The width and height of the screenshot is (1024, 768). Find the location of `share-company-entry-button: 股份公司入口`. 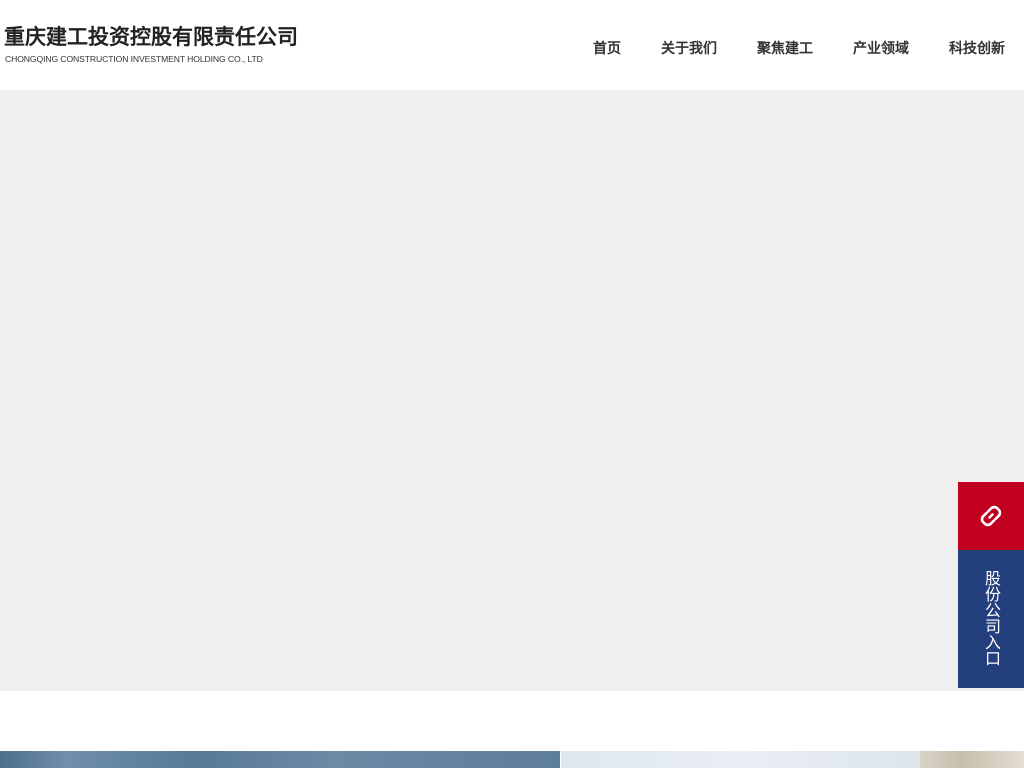

share-company-entry-button: 股份公司入口 is located at coordinates (991, 619).